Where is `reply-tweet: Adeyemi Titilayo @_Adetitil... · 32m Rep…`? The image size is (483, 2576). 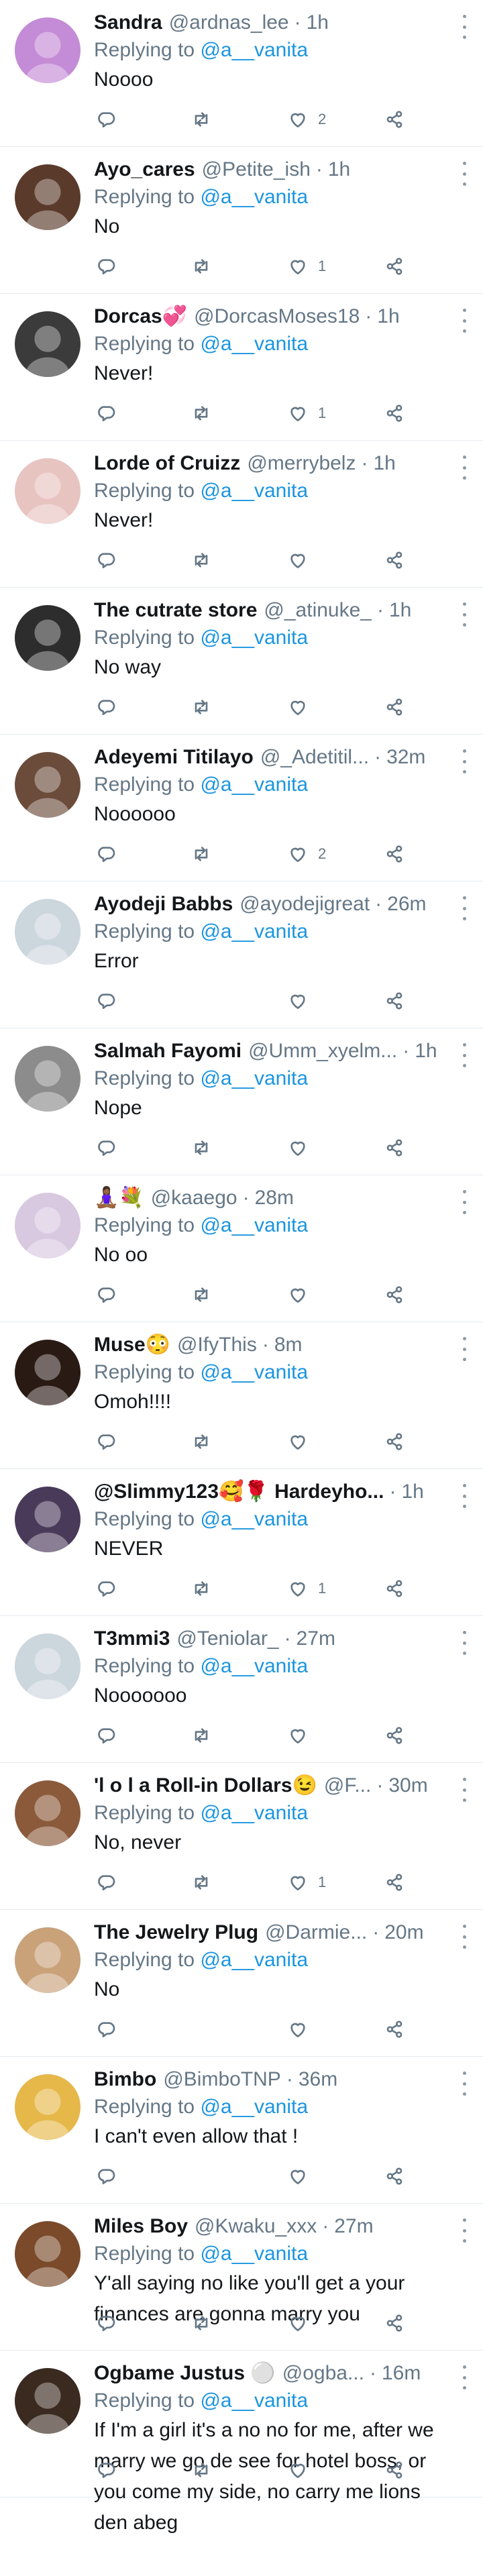
reply-tweet: Adeyemi Titilayo @_Adetitil... · 32m Rep… is located at coordinates (241, 808).